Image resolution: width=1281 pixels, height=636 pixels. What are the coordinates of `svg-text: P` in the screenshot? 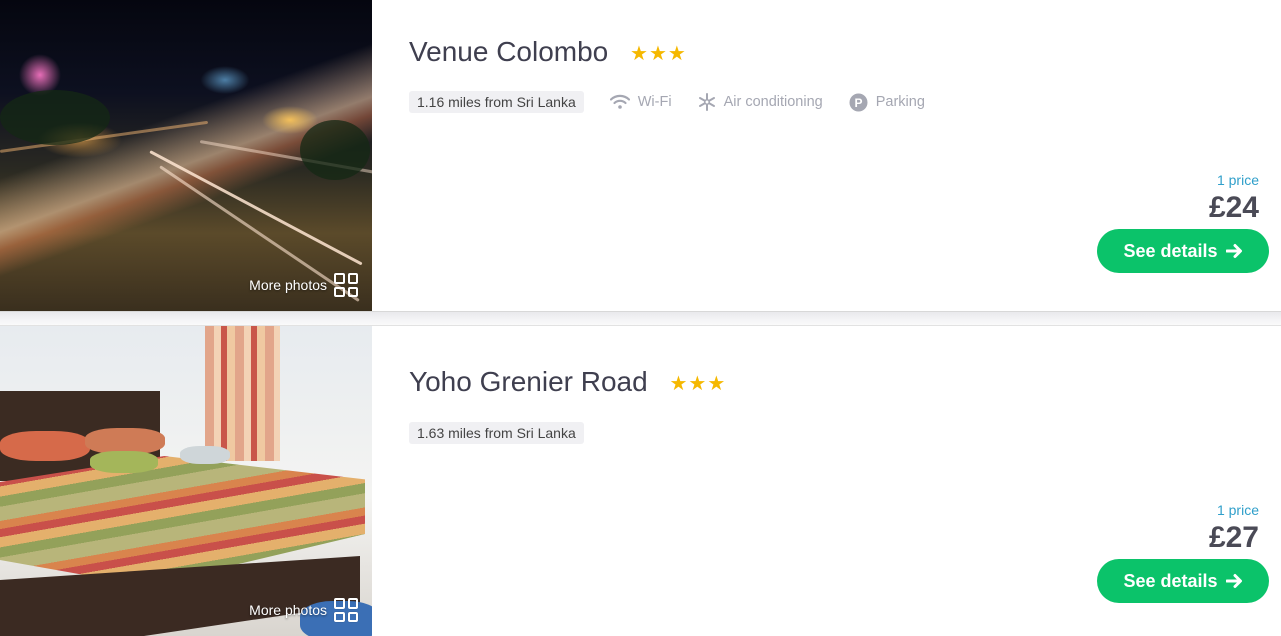 It's located at (858, 103).